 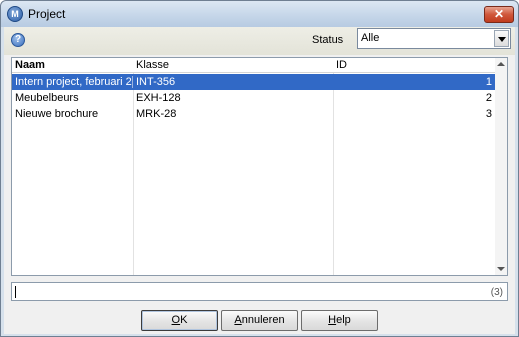 I want to click on cell-naam: Nieuwe brochure, so click(x=57, y=114).